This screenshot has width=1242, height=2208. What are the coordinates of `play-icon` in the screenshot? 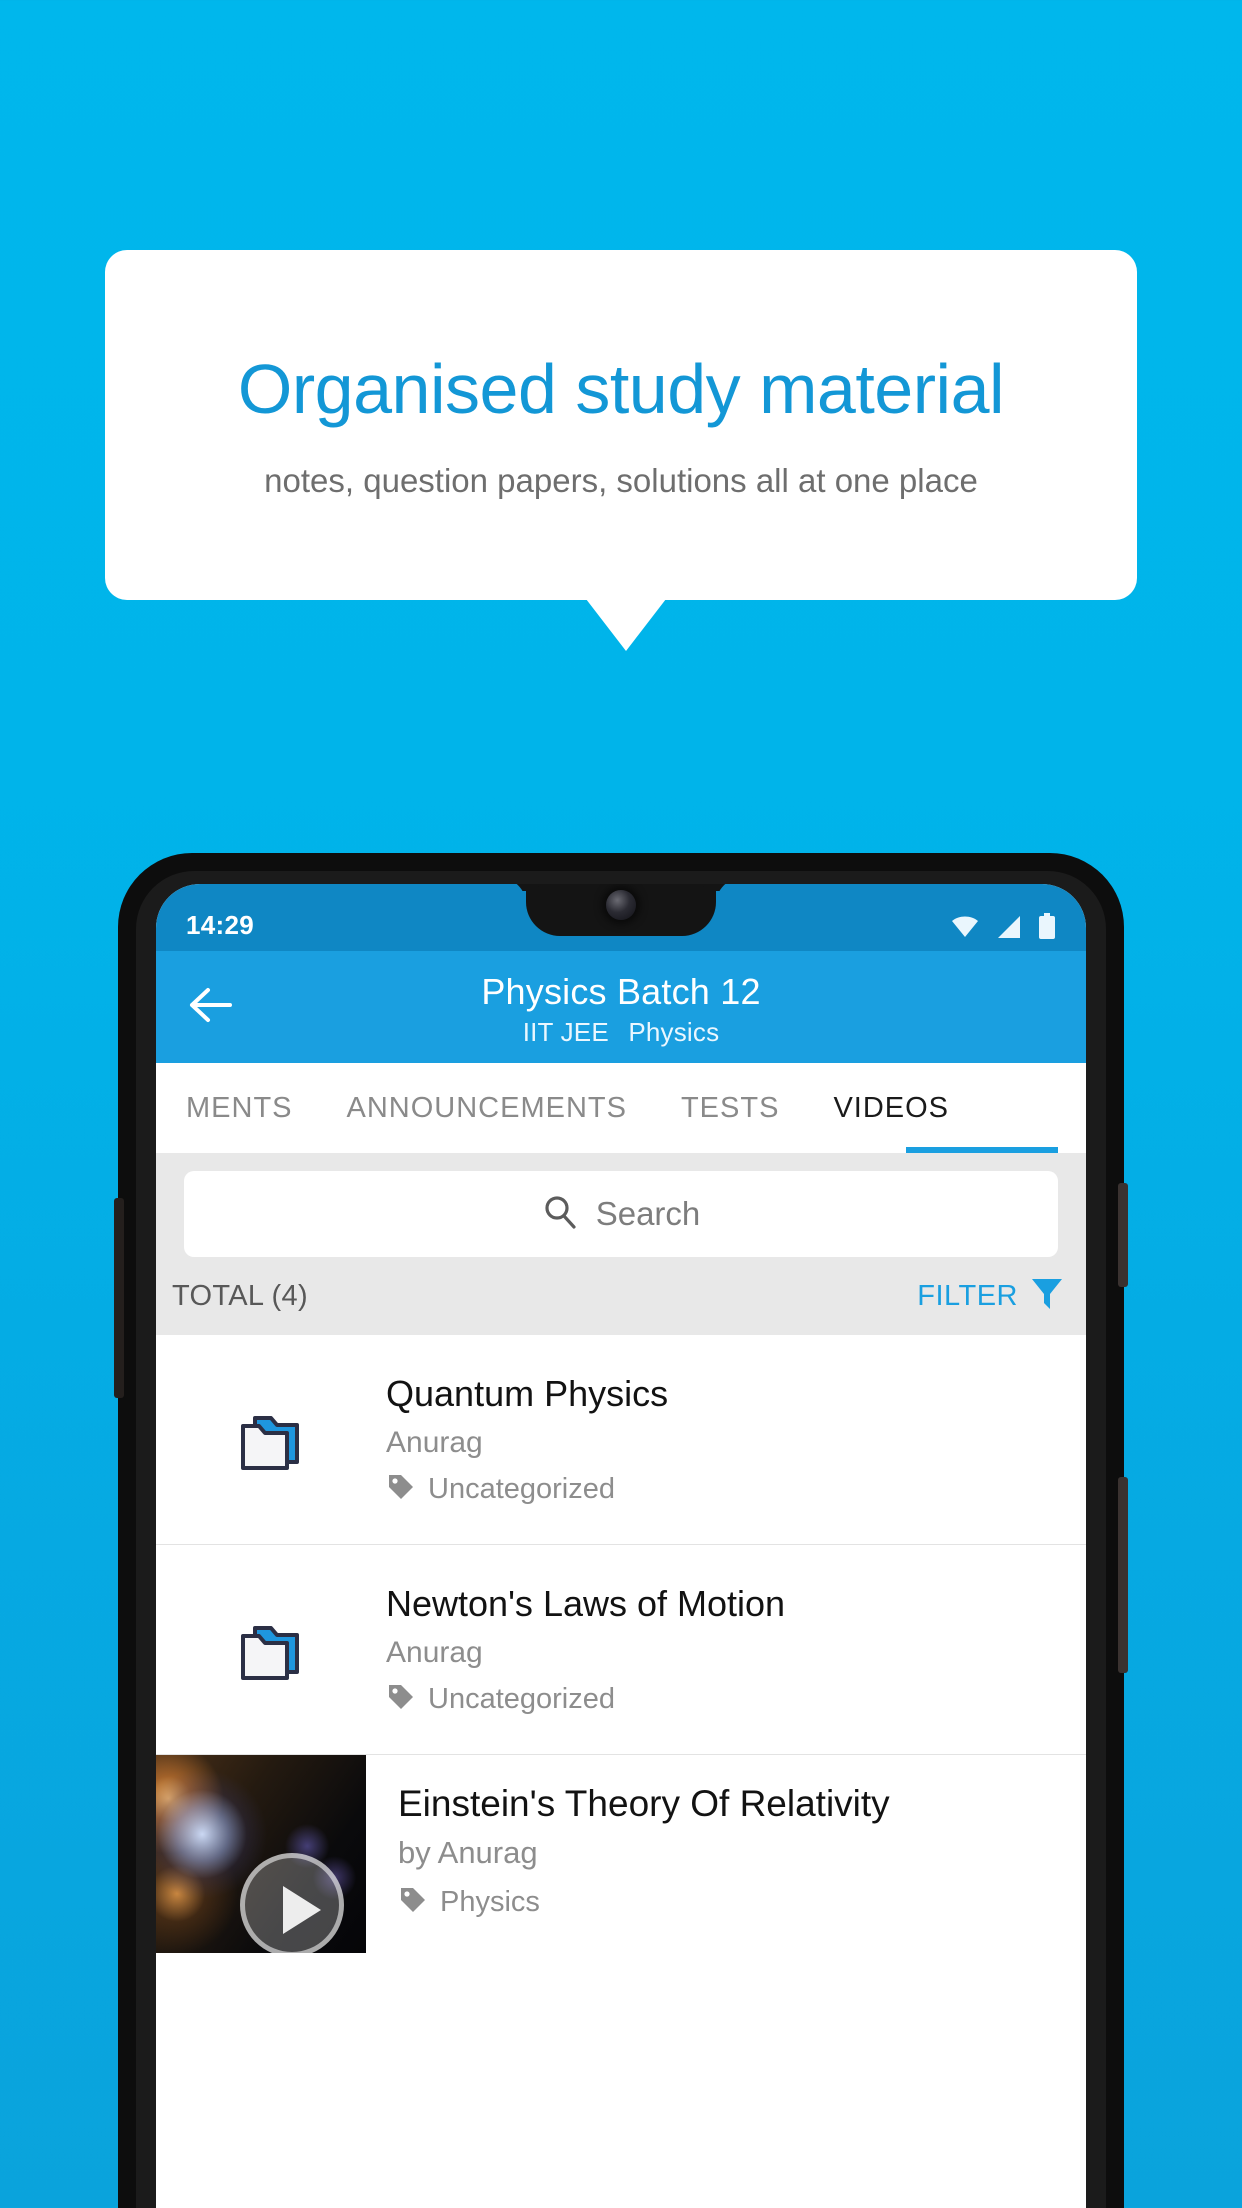 It's located at (292, 1903).